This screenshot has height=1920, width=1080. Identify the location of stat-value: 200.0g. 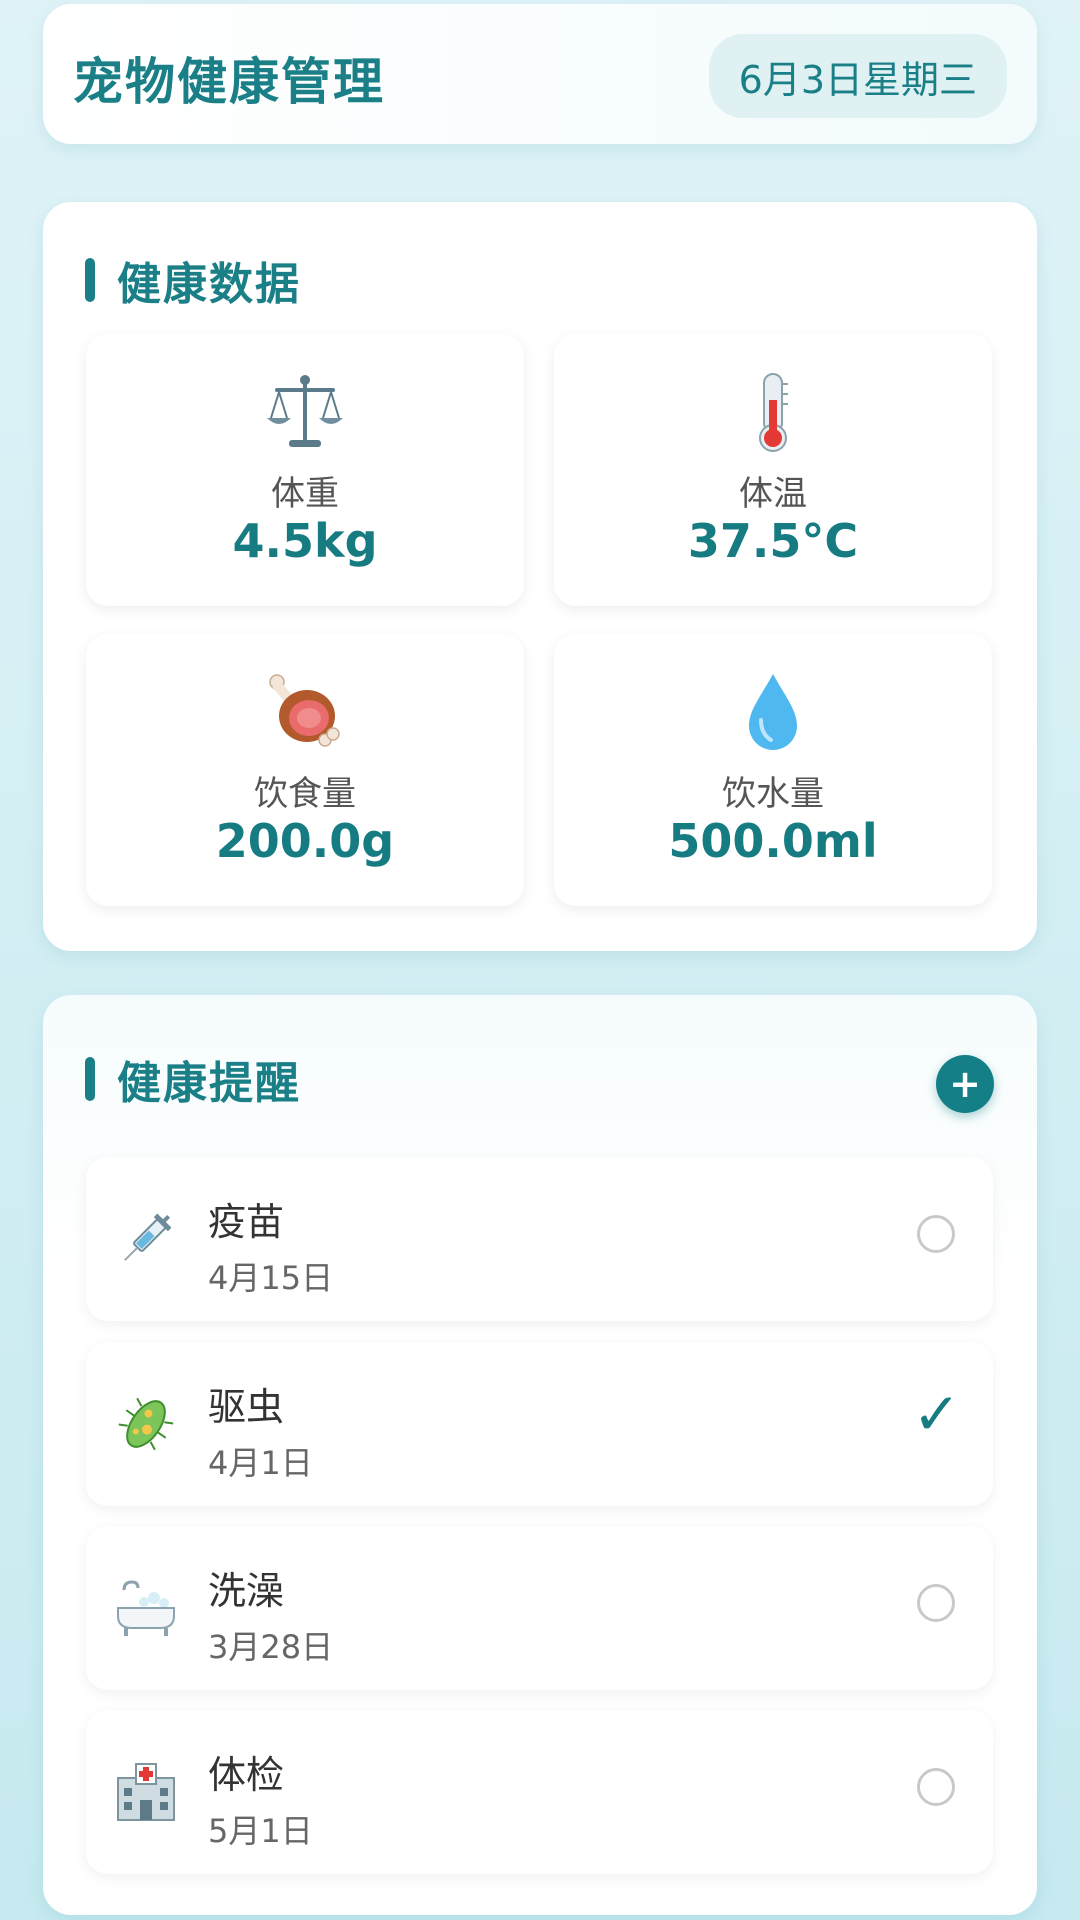
(305, 841).